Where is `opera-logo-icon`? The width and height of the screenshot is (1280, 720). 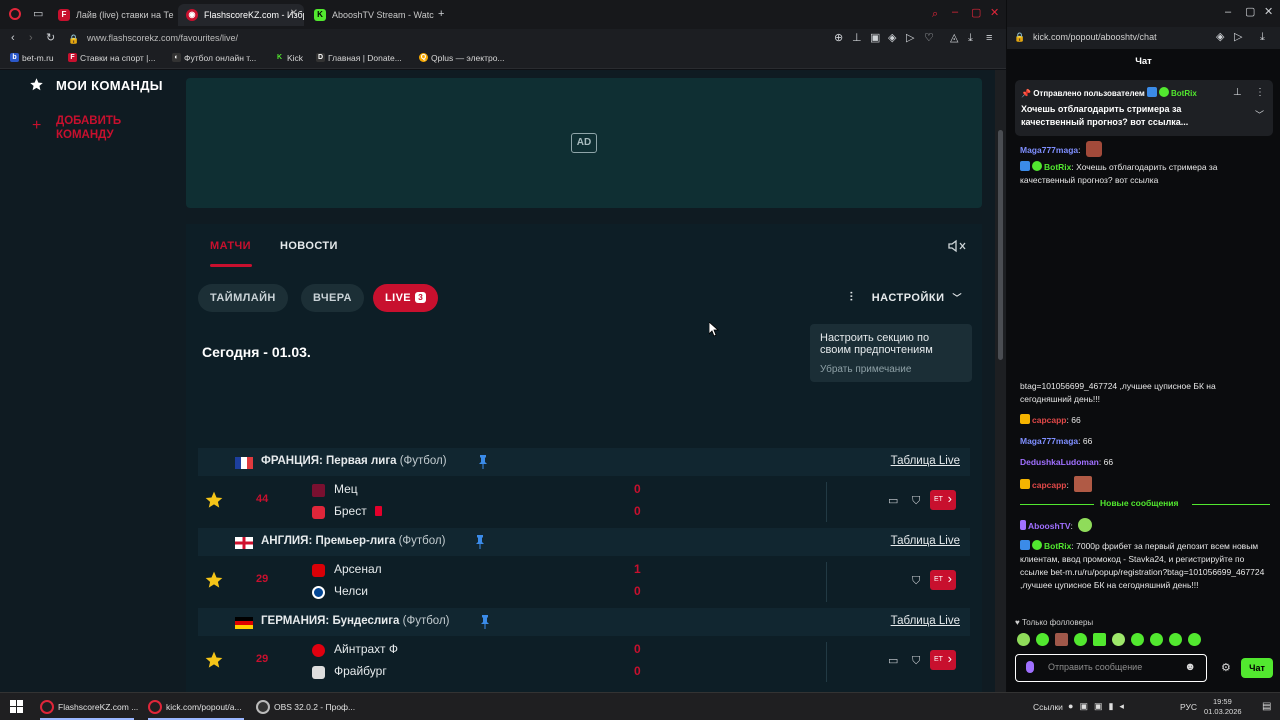 opera-logo-icon is located at coordinates (15, 14).